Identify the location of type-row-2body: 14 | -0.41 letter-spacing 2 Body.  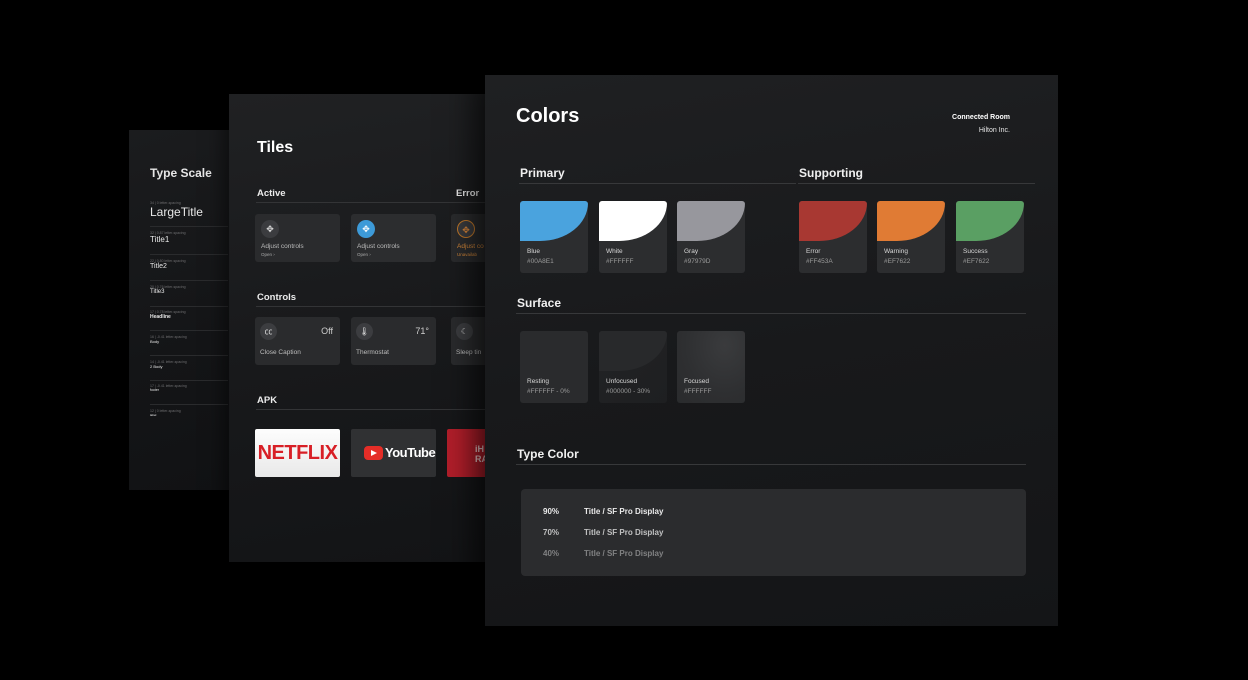
(189, 370).